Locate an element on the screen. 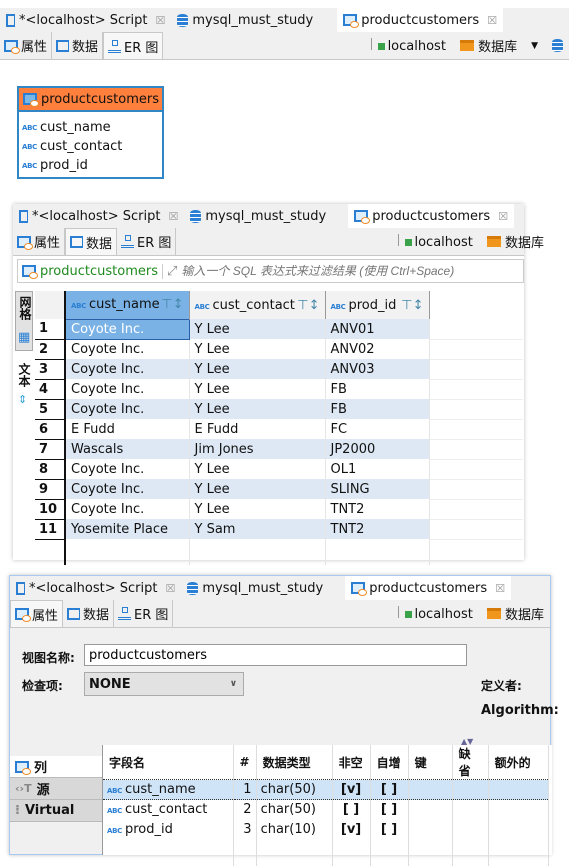 The width and height of the screenshot is (569, 866). grid-cell: Y Sam is located at coordinates (257, 529).